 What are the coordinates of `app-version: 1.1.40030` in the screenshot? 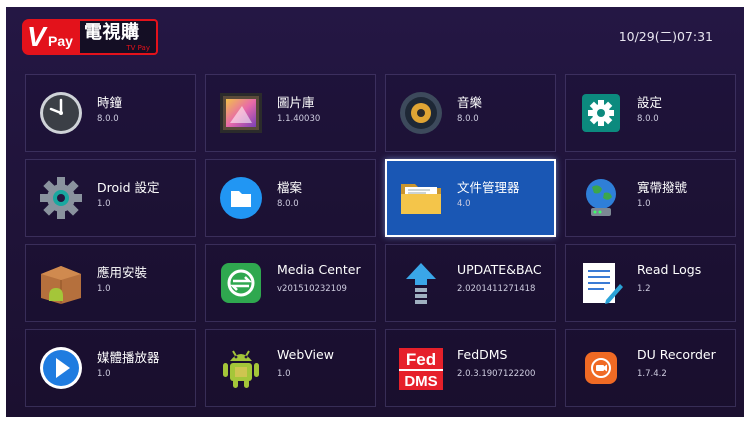 It's located at (299, 119).